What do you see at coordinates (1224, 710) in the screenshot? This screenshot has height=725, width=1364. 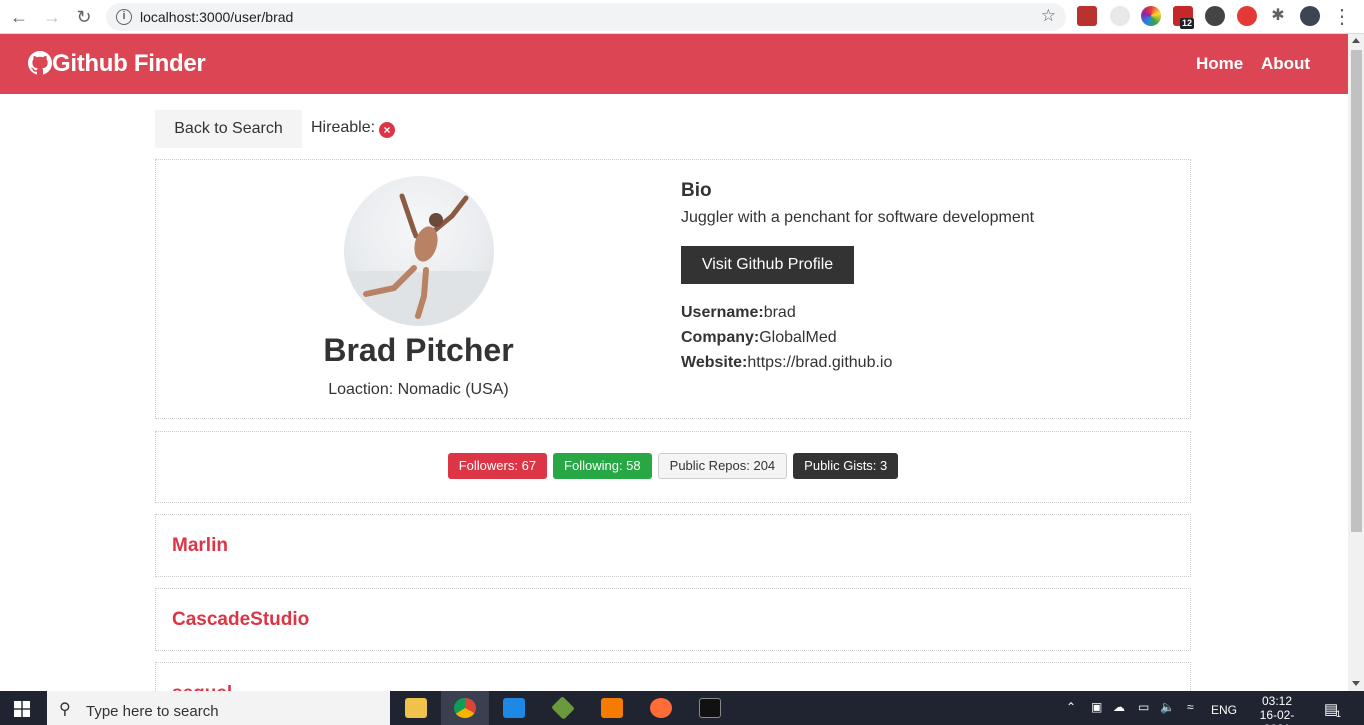 I see `language-indicator: ENG` at bounding box center [1224, 710].